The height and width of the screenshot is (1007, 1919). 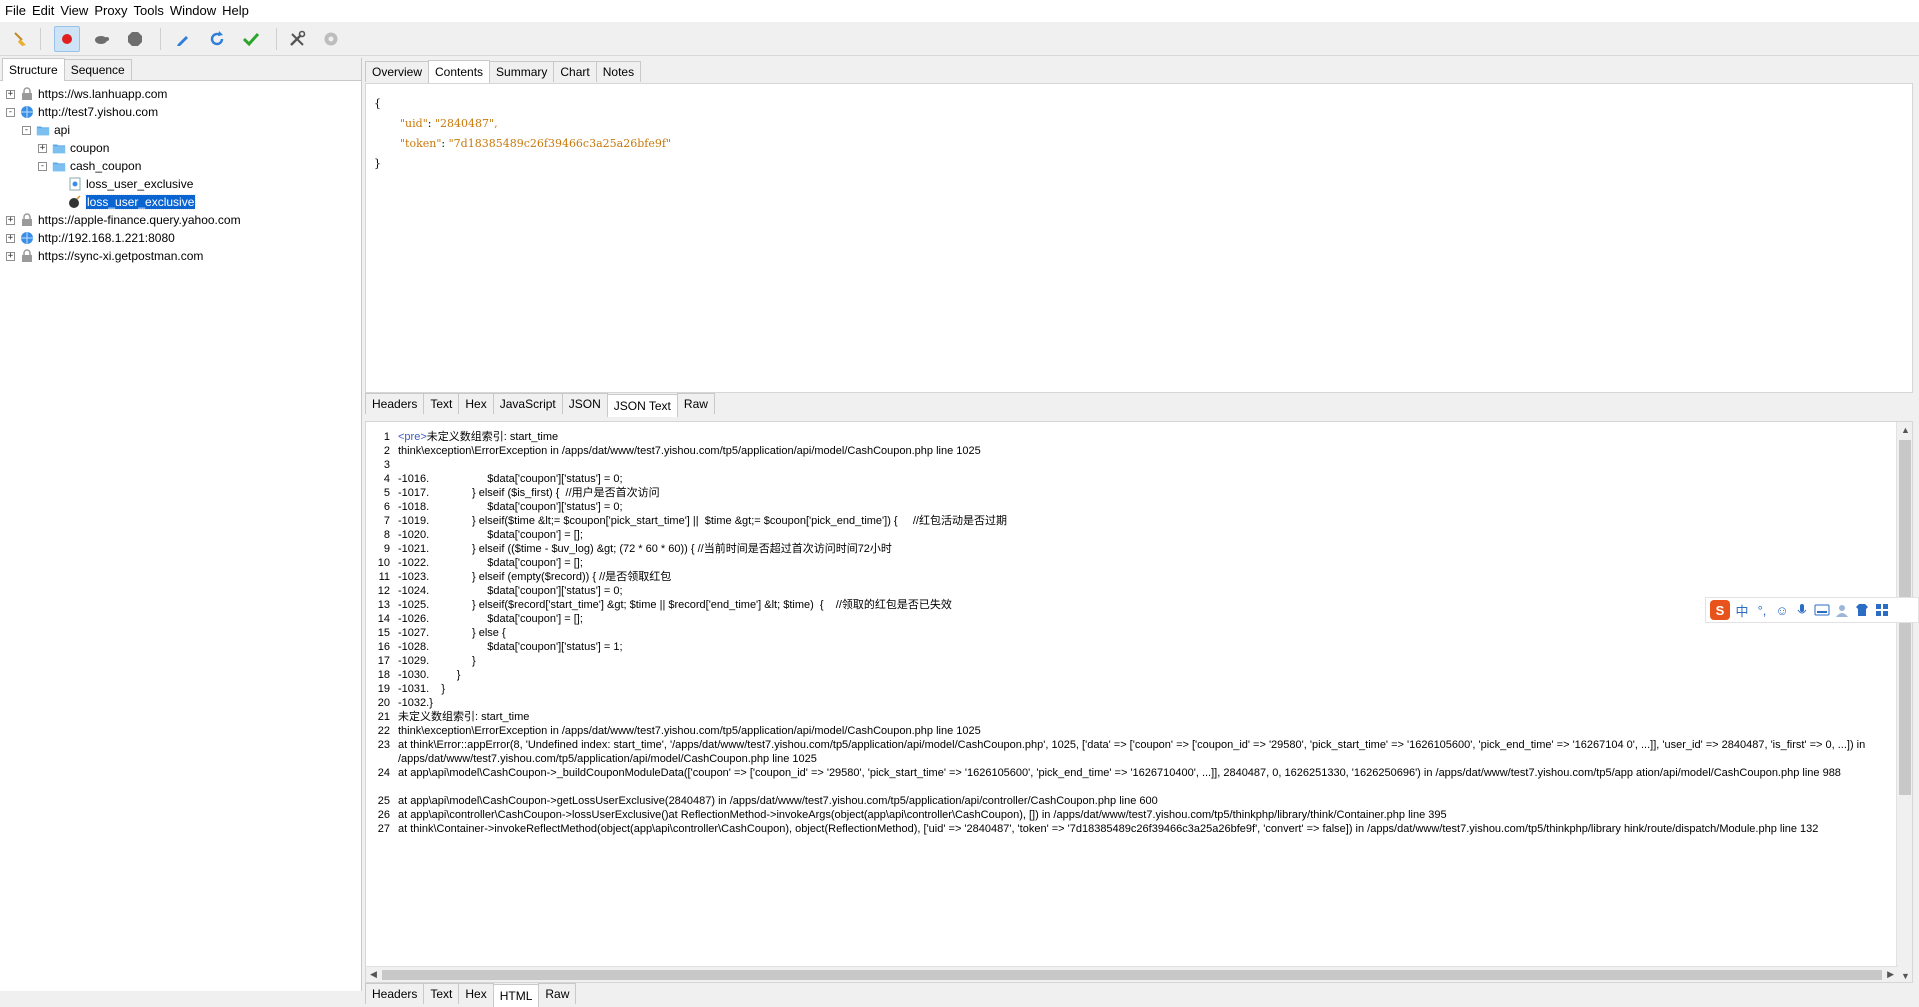 I want to click on line-text: -1020. $data['coupon'] = [];, so click(x=490, y=535).